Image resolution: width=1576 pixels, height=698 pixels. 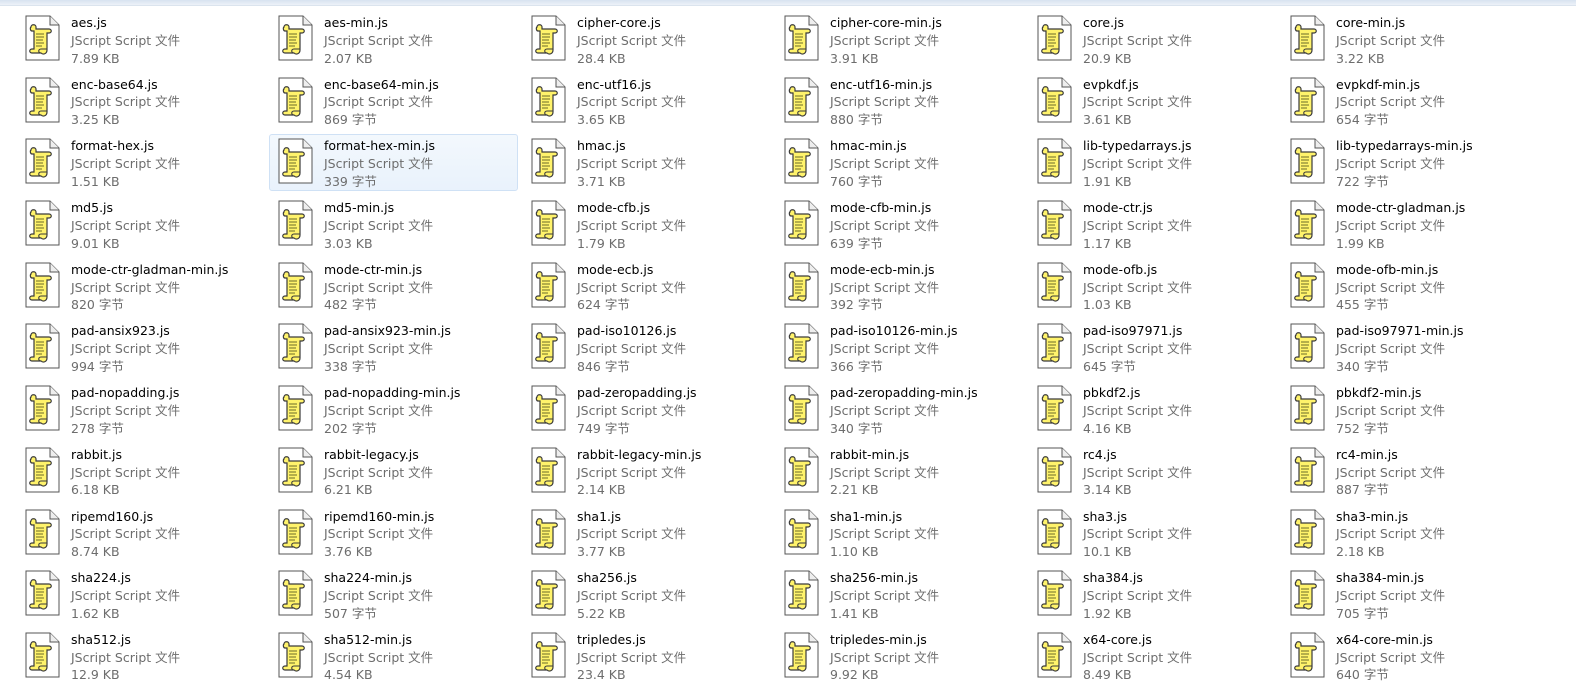 What do you see at coordinates (1362, 181) in the screenshot?
I see `file-size: 722 字节` at bounding box center [1362, 181].